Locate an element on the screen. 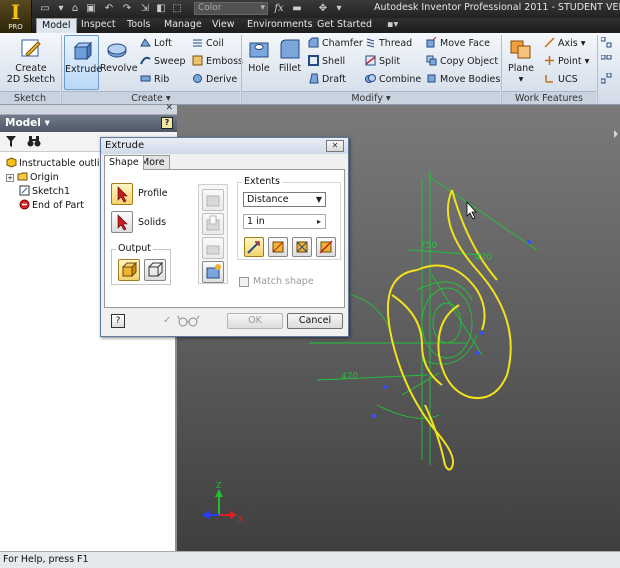 This screenshot has width=620, height=568. coil-button: Coil is located at coordinates (208, 43).